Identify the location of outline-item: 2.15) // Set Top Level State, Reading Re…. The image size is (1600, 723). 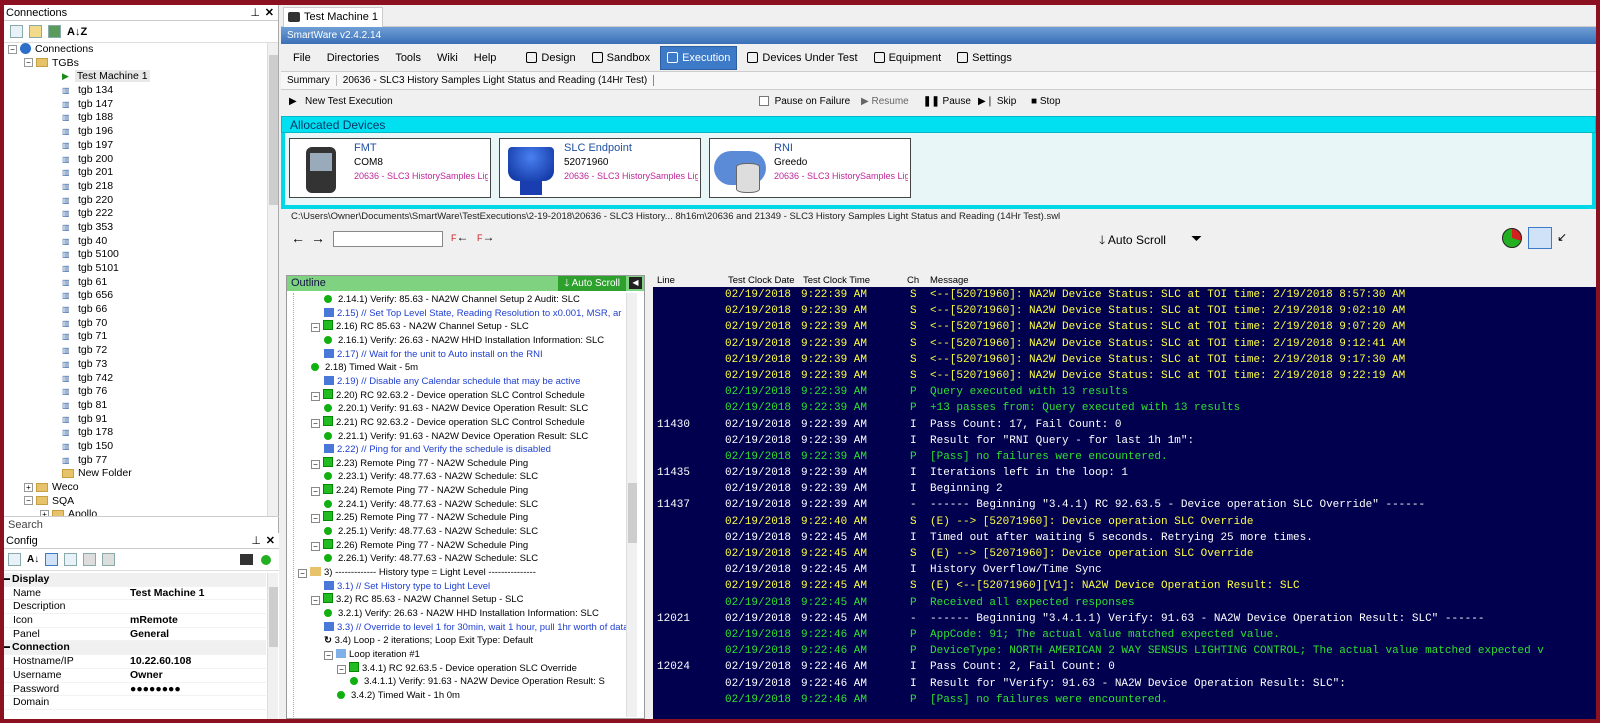
(465, 314).